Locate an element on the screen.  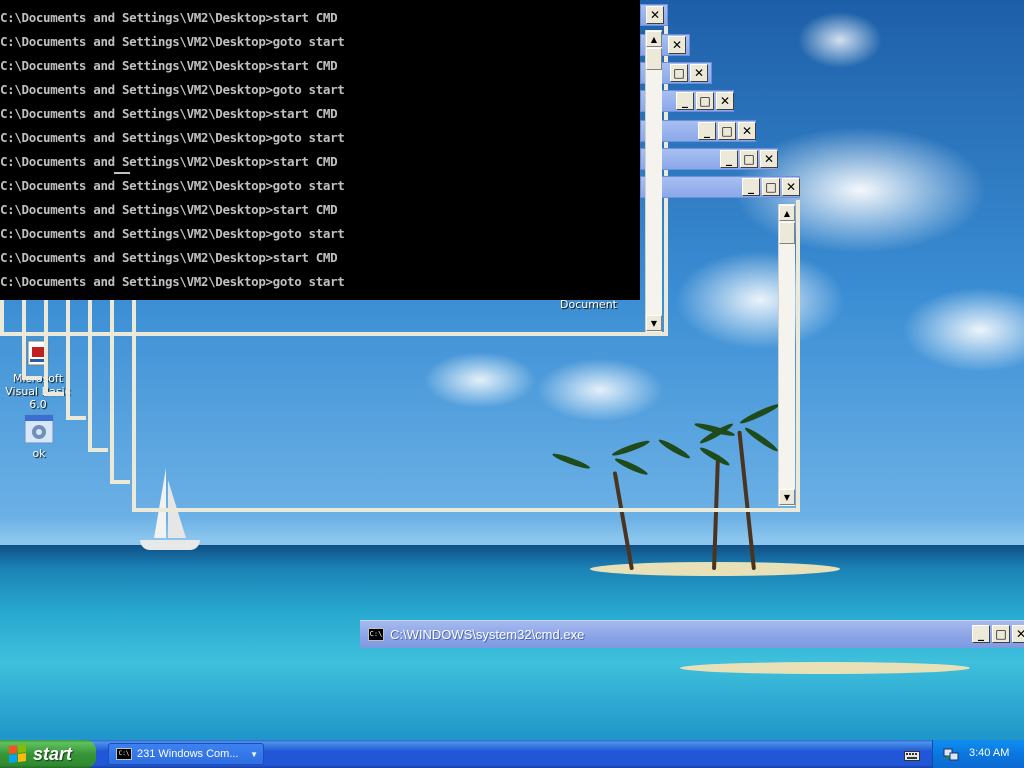
window-controls-3: □ ✕ is located at coordinates (689, 73).